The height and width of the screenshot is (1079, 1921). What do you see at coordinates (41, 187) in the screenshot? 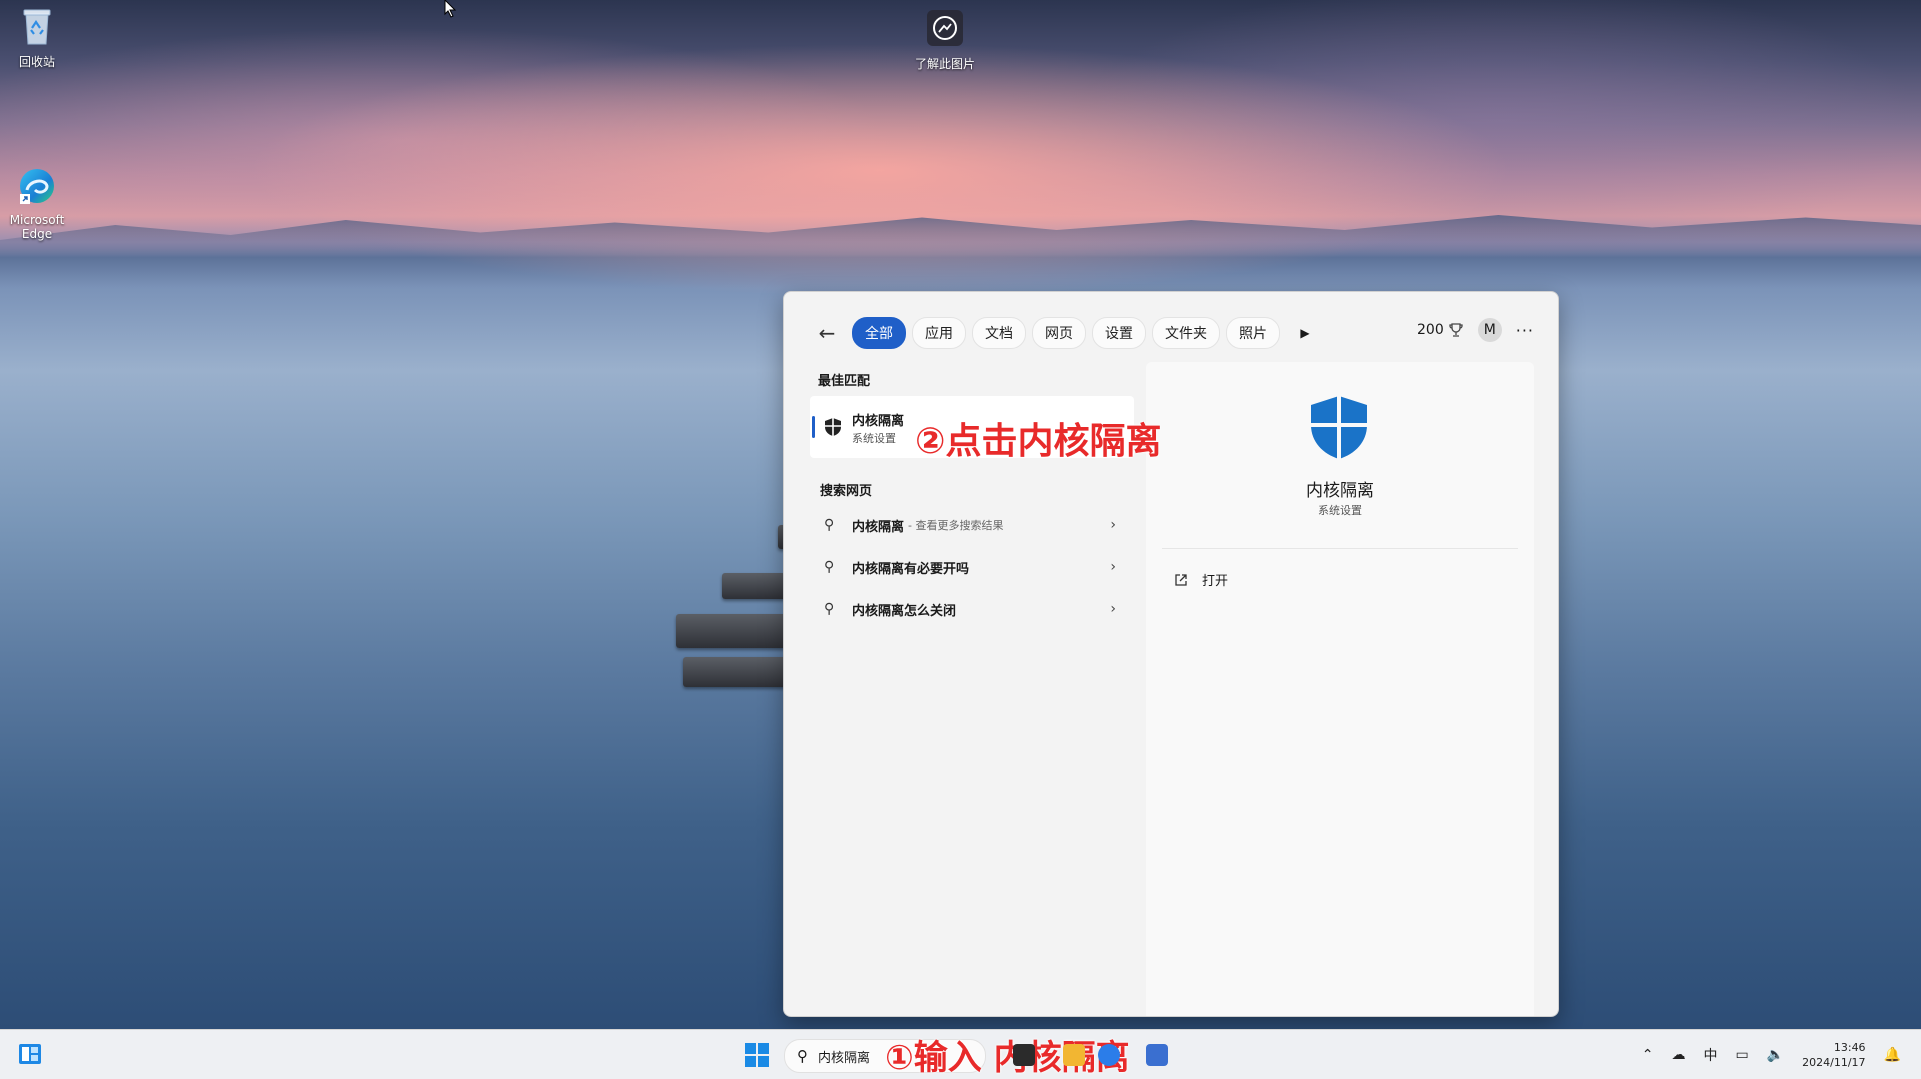
I see `edge-icon` at bounding box center [41, 187].